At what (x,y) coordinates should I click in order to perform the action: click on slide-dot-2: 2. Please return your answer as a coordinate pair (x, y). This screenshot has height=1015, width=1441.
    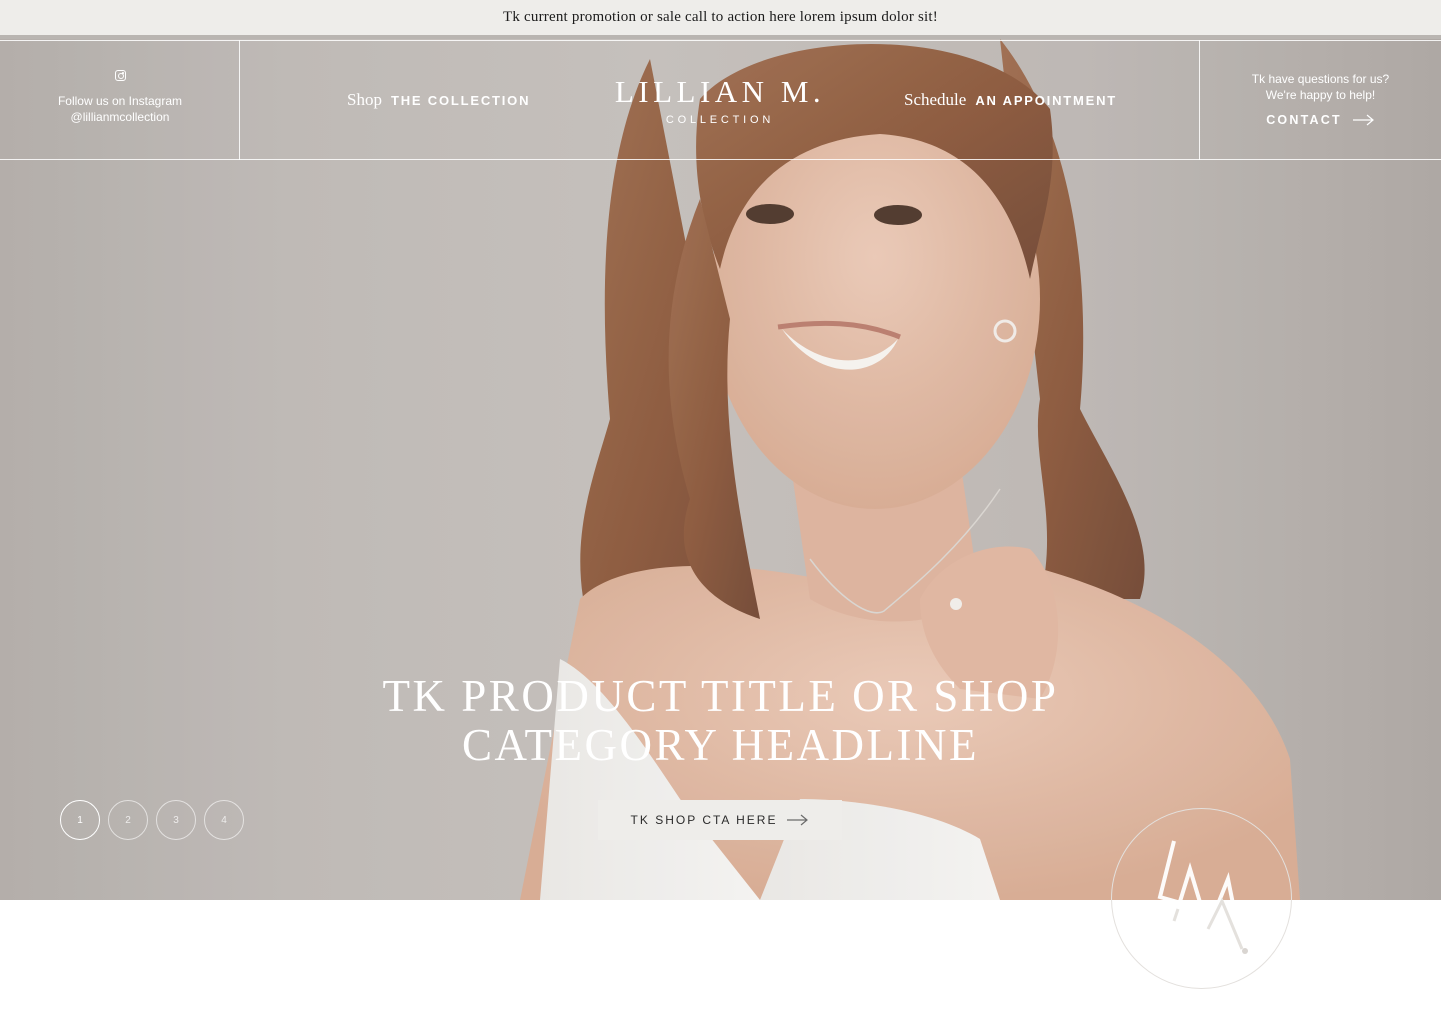
    Looking at the image, I should click on (128, 820).